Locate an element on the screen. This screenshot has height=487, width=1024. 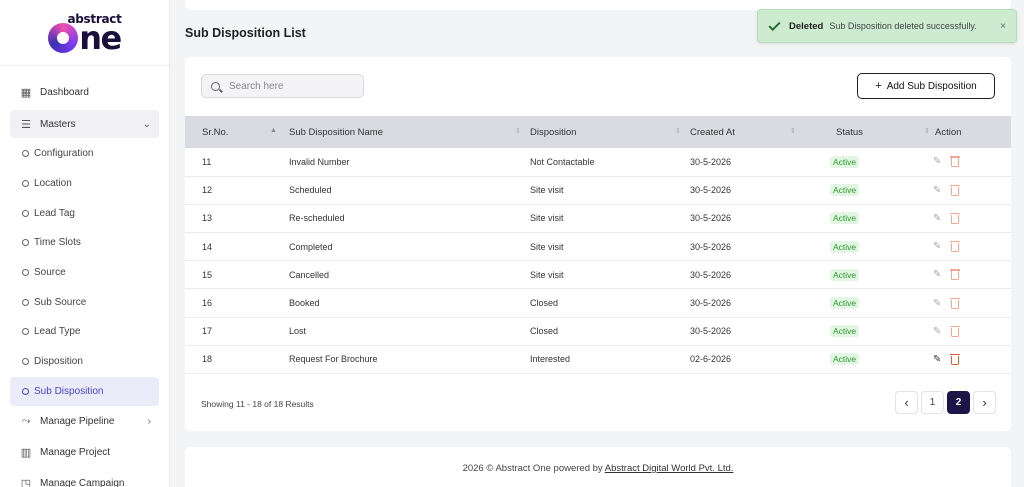
table-row: 16 Booked Closed 30-5-2026 Active ✎ is located at coordinates (598, 303).